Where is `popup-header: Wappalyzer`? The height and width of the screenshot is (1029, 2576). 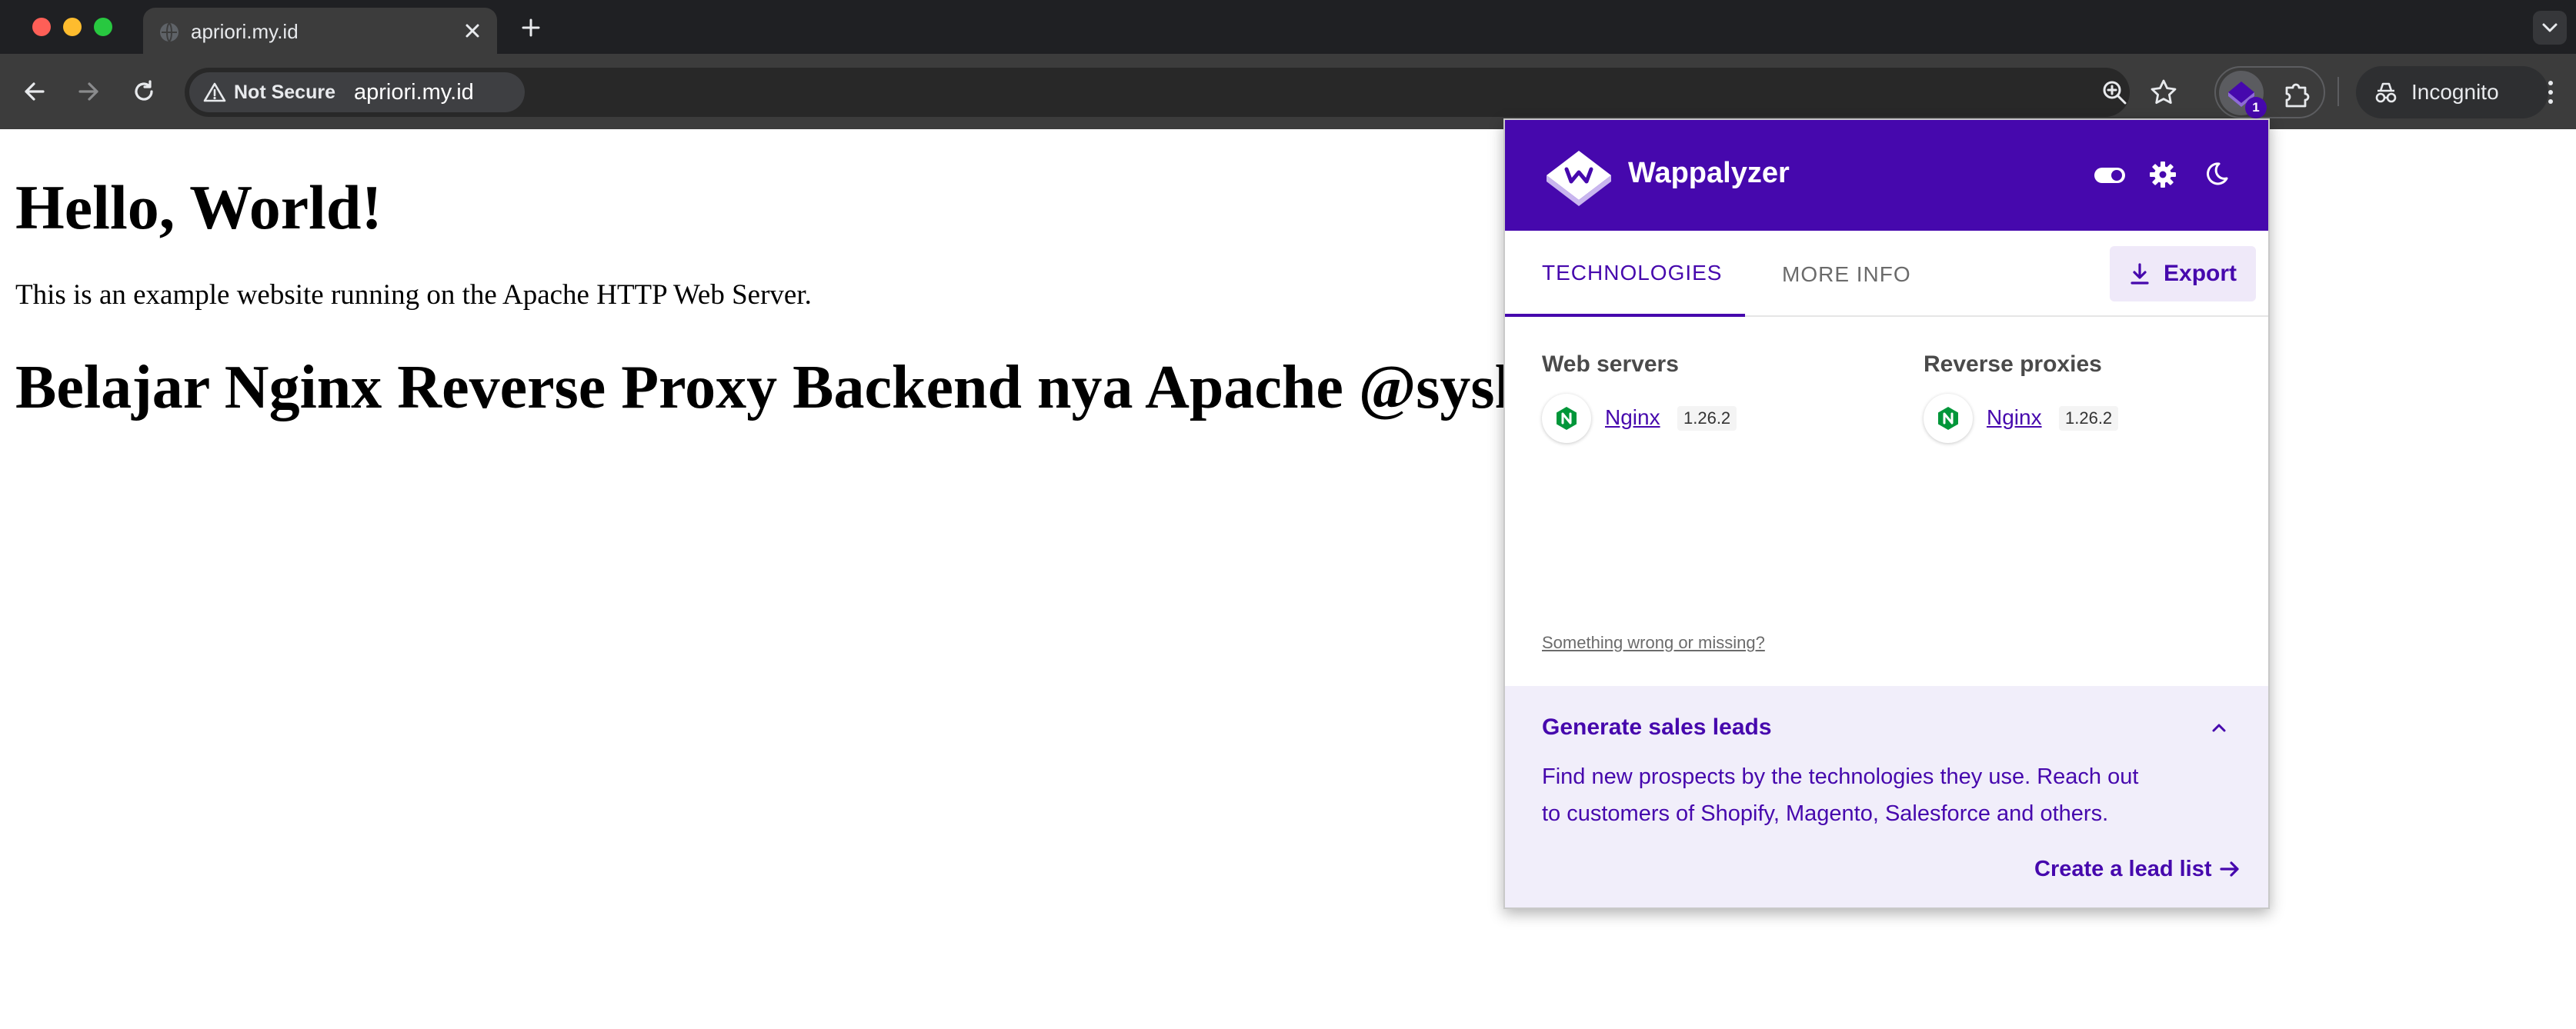
popup-header: Wappalyzer is located at coordinates (1887, 175).